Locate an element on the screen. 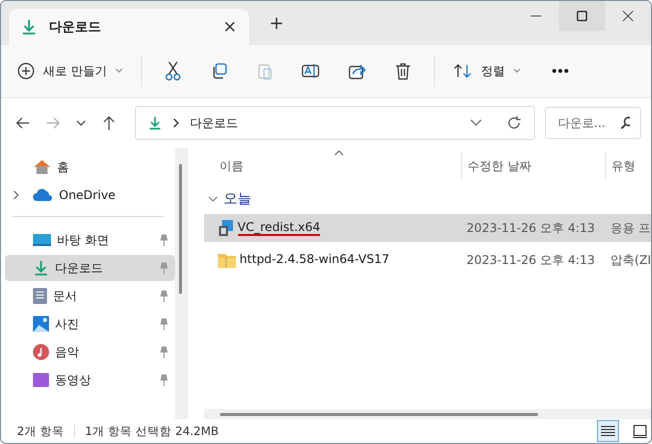  sort-icon is located at coordinates (462, 71).